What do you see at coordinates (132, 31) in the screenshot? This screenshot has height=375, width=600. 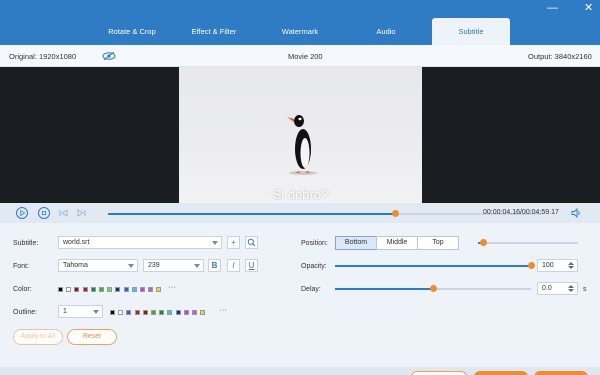 I see `tab-rotate-crop: Rotate & Crop` at bounding box center [132, 31].